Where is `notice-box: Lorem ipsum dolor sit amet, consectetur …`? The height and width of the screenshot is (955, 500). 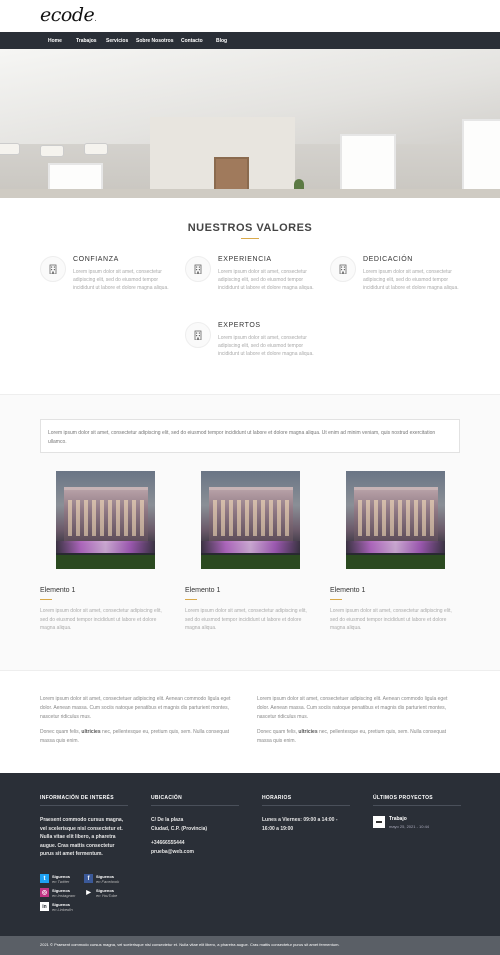 notice-box: Lorem ipsum dolor sit amet, consectetur … is located at coordinates (250, 436).